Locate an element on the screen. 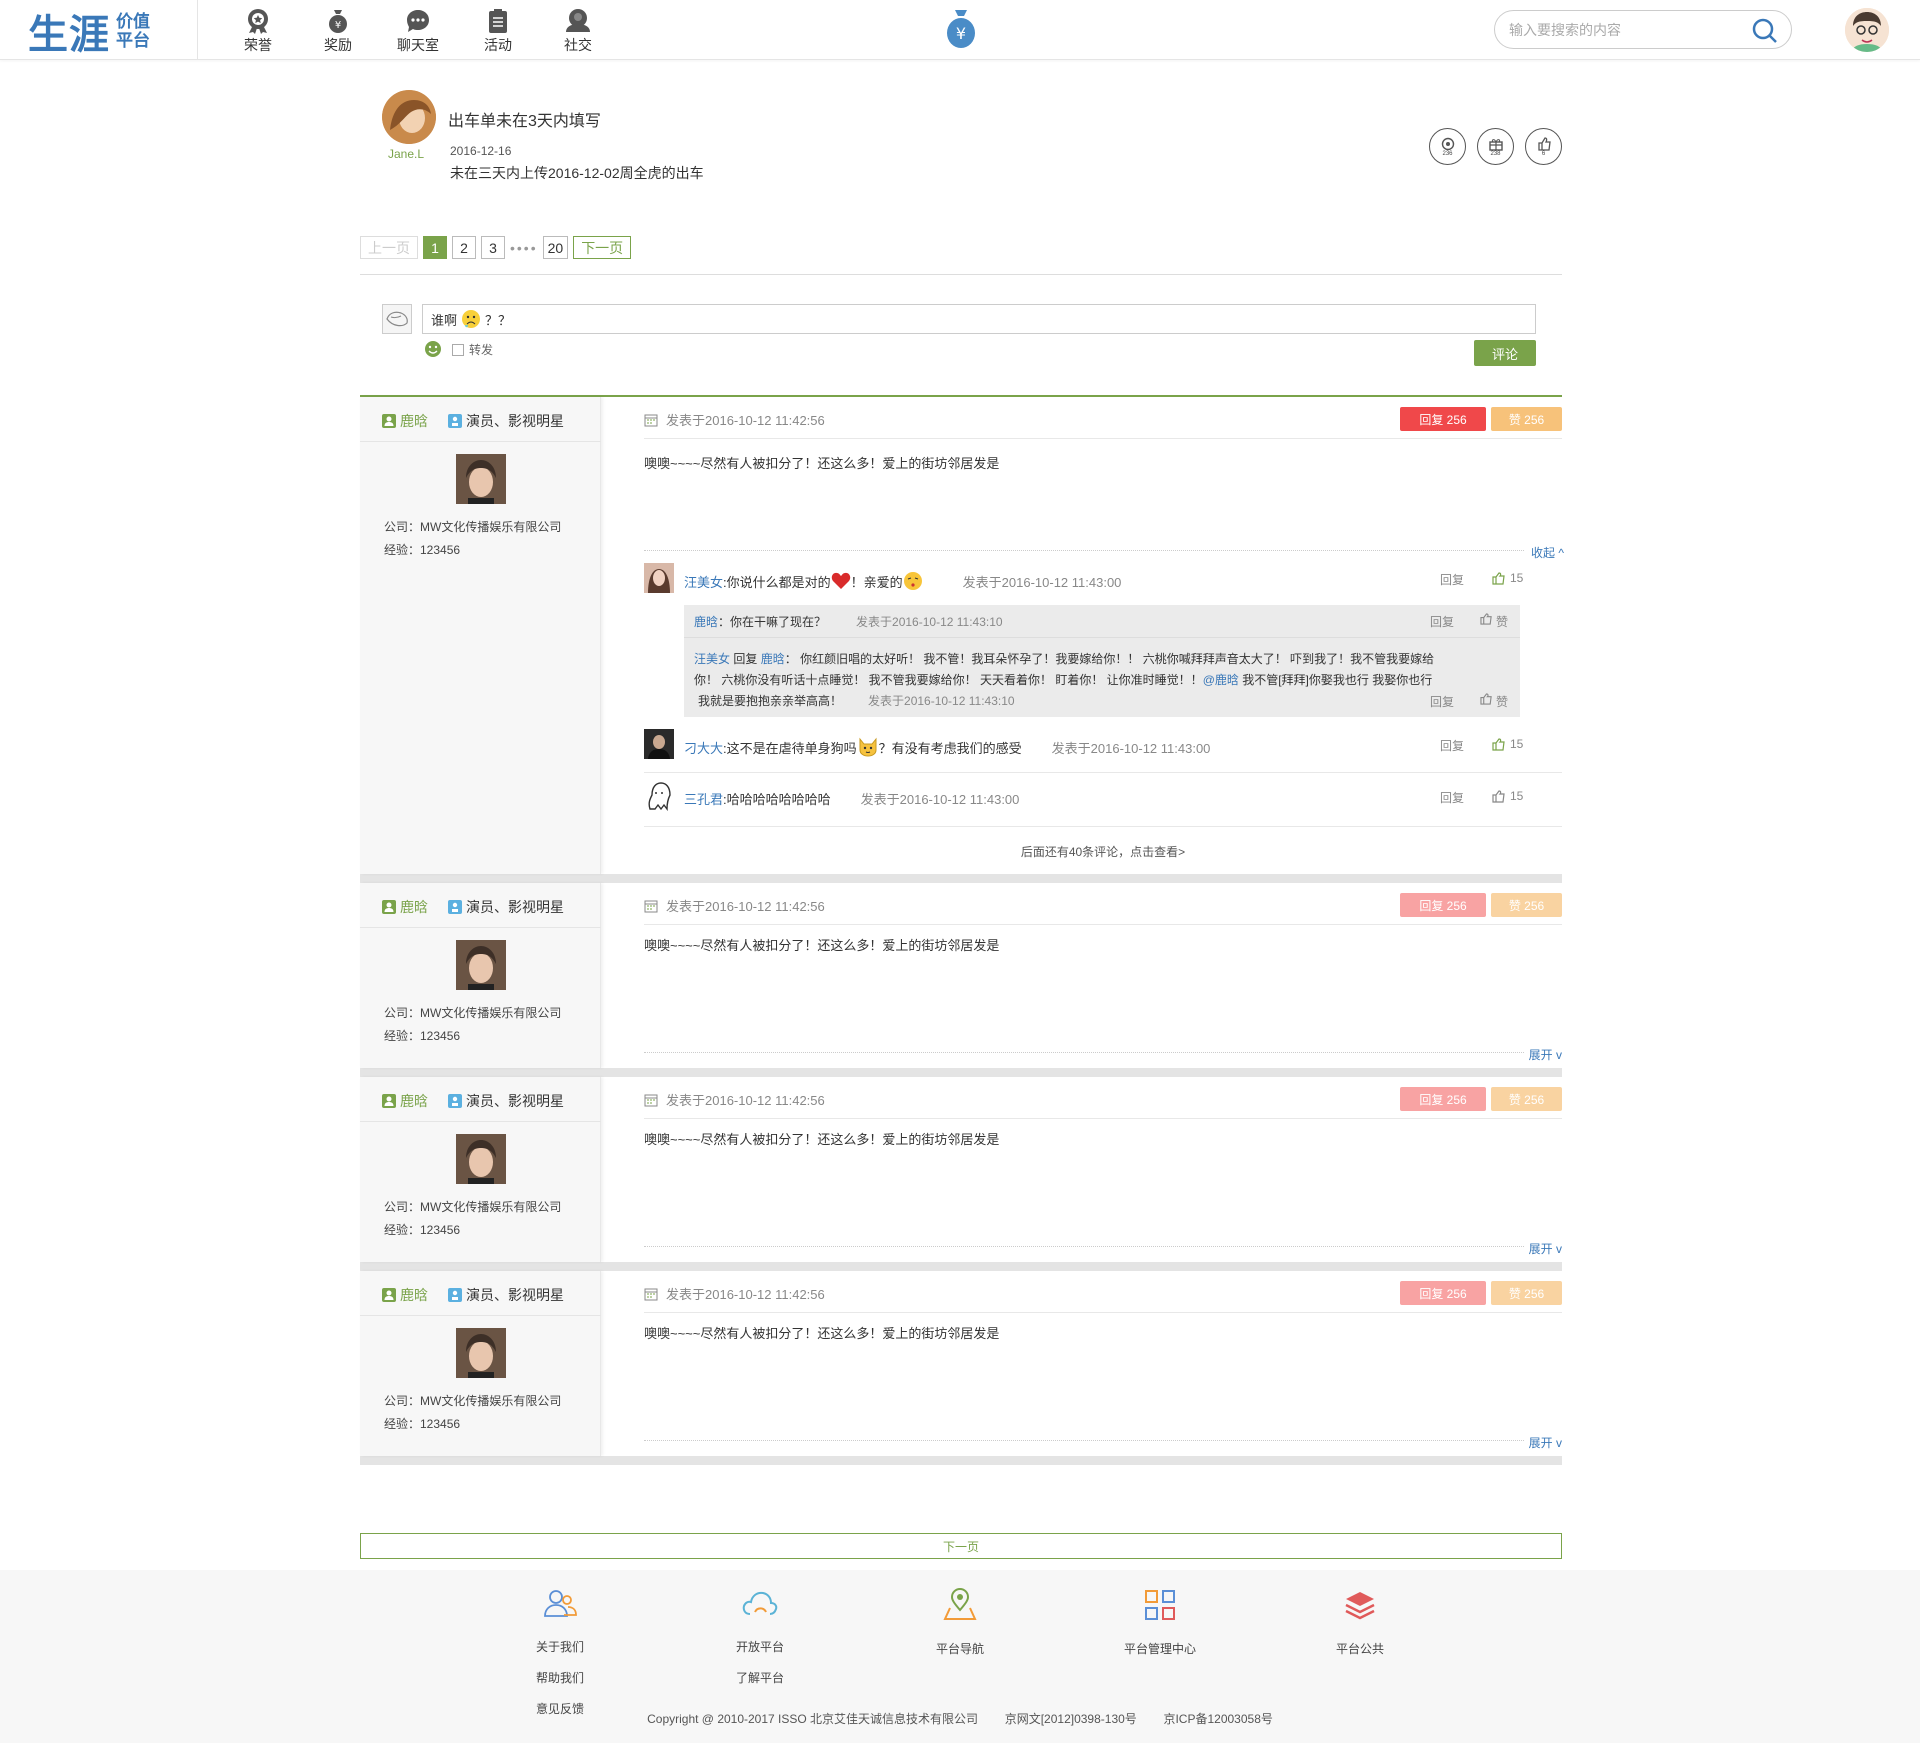 Image resolution: width=1920 pixels, height=1743 pixels. chat-icon is located at coordinates (418, 21).